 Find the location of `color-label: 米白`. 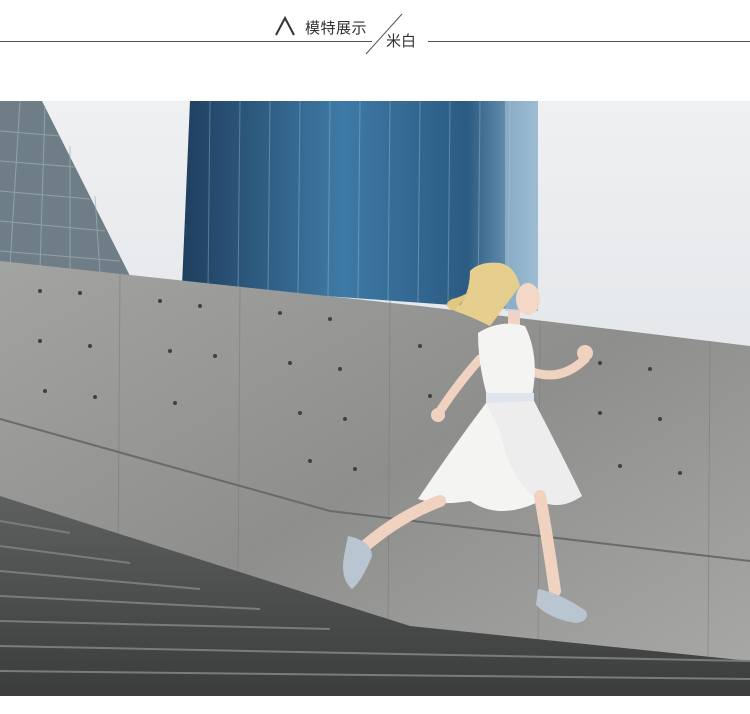

color-label: 米白 is located at coordinates (401, 41).